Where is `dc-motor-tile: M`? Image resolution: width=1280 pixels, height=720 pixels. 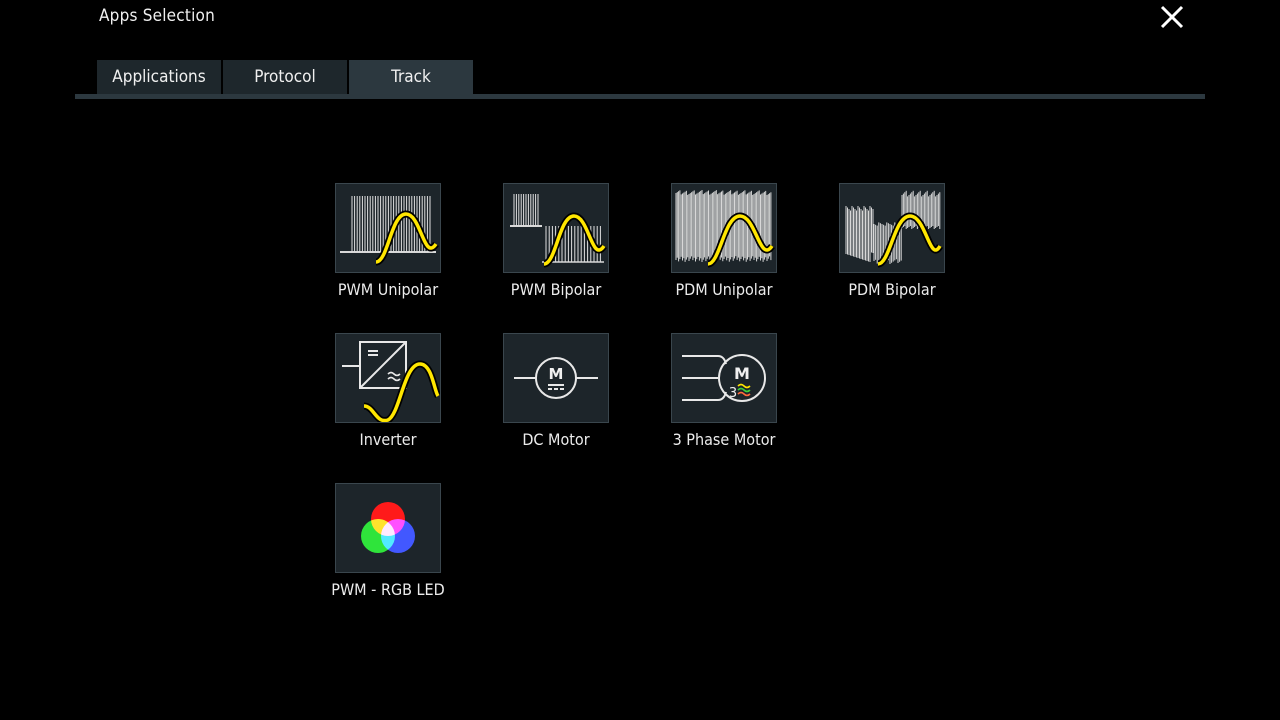 dc-motor-tile: M is located at coordinates (556, 378).